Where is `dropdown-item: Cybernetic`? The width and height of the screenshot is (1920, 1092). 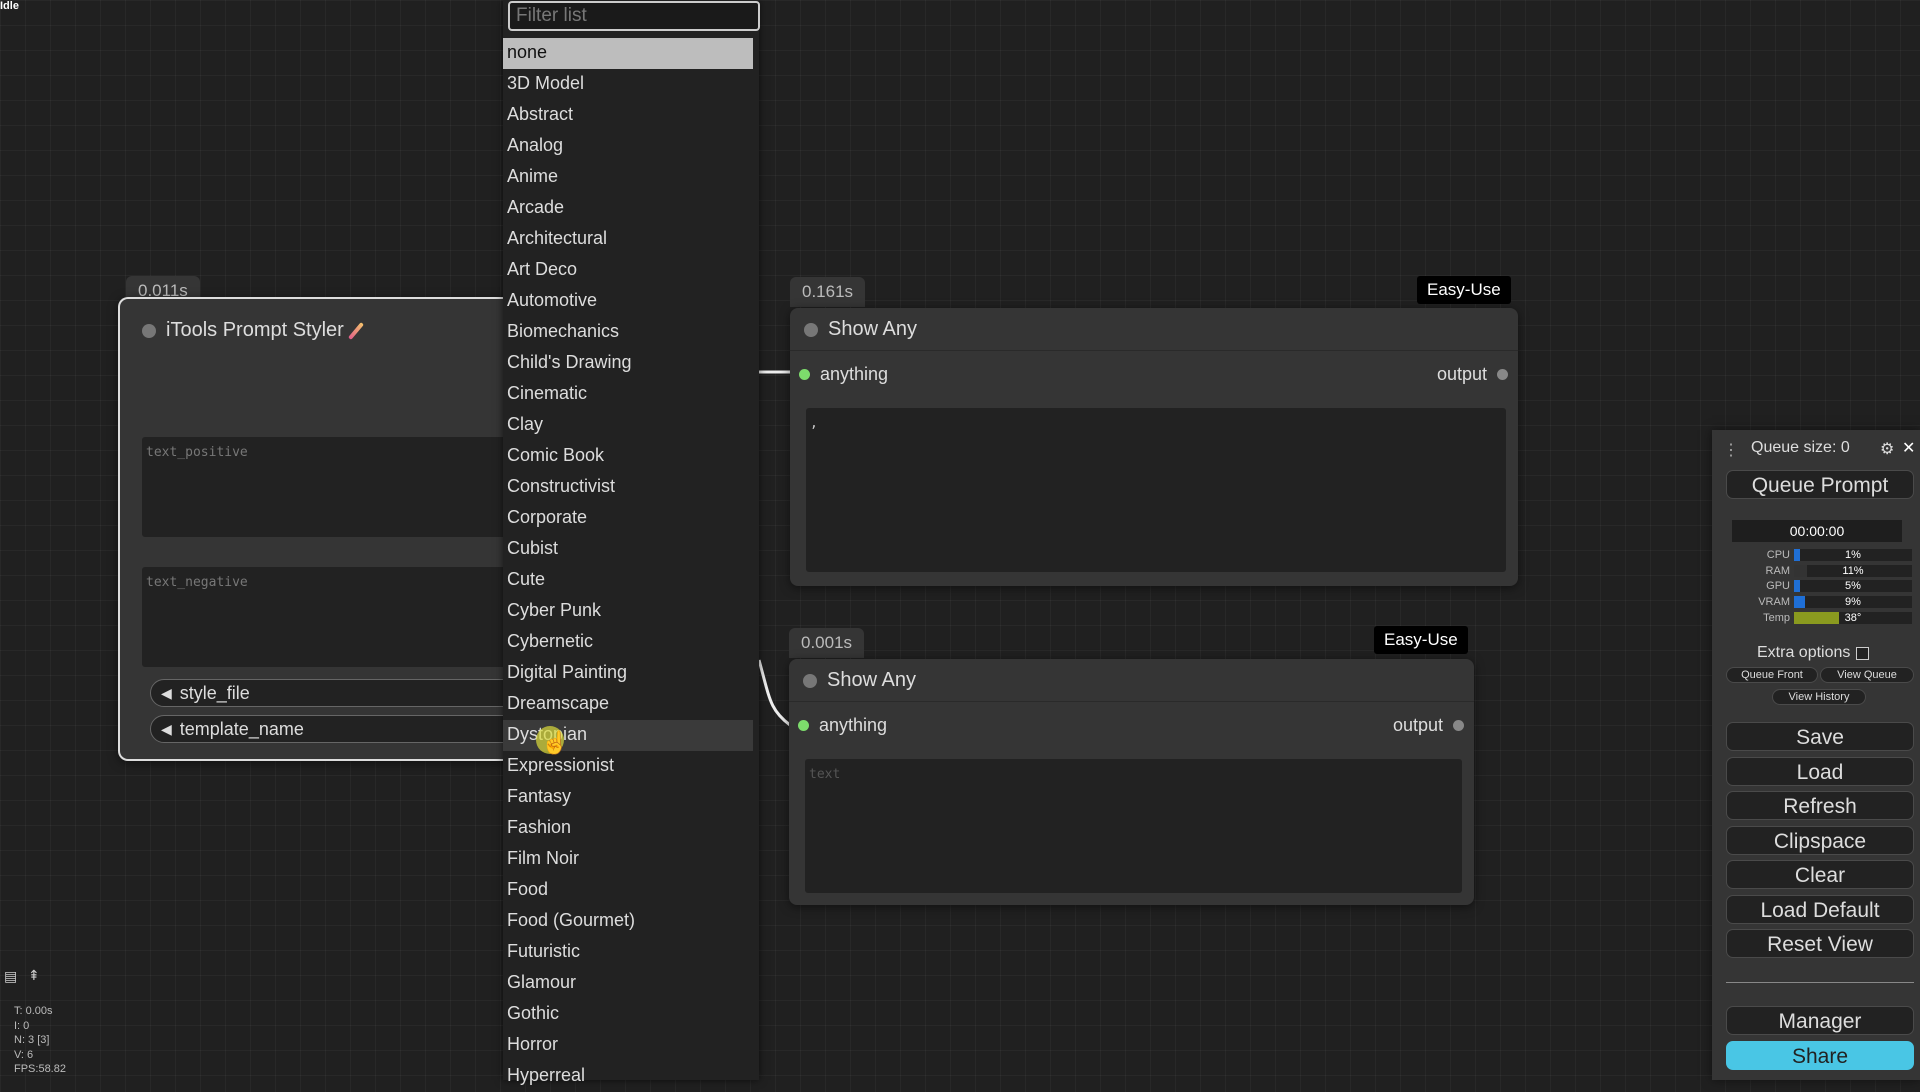 dropdown-item: Cybernetic is located at coordinates (631, 642).